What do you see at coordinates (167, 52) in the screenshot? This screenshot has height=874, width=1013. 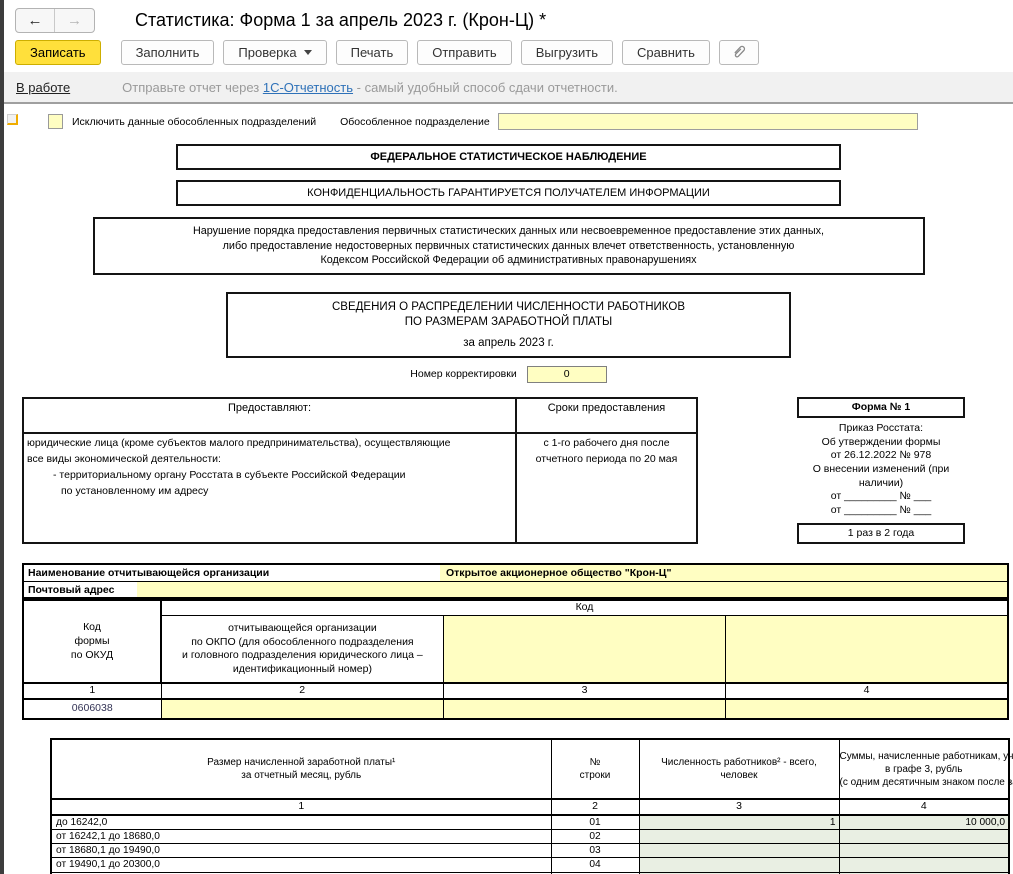 I see `fill-button: Заполнить` at bounding box center [167, 52].